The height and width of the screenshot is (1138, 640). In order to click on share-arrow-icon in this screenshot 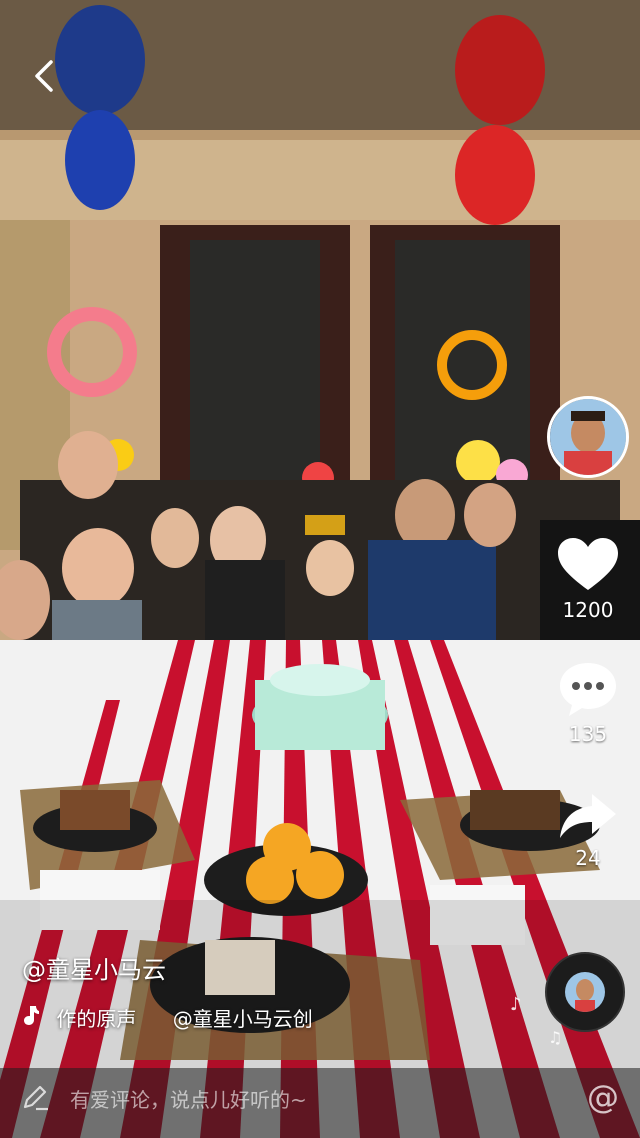, I will do `click(588, 816)`.